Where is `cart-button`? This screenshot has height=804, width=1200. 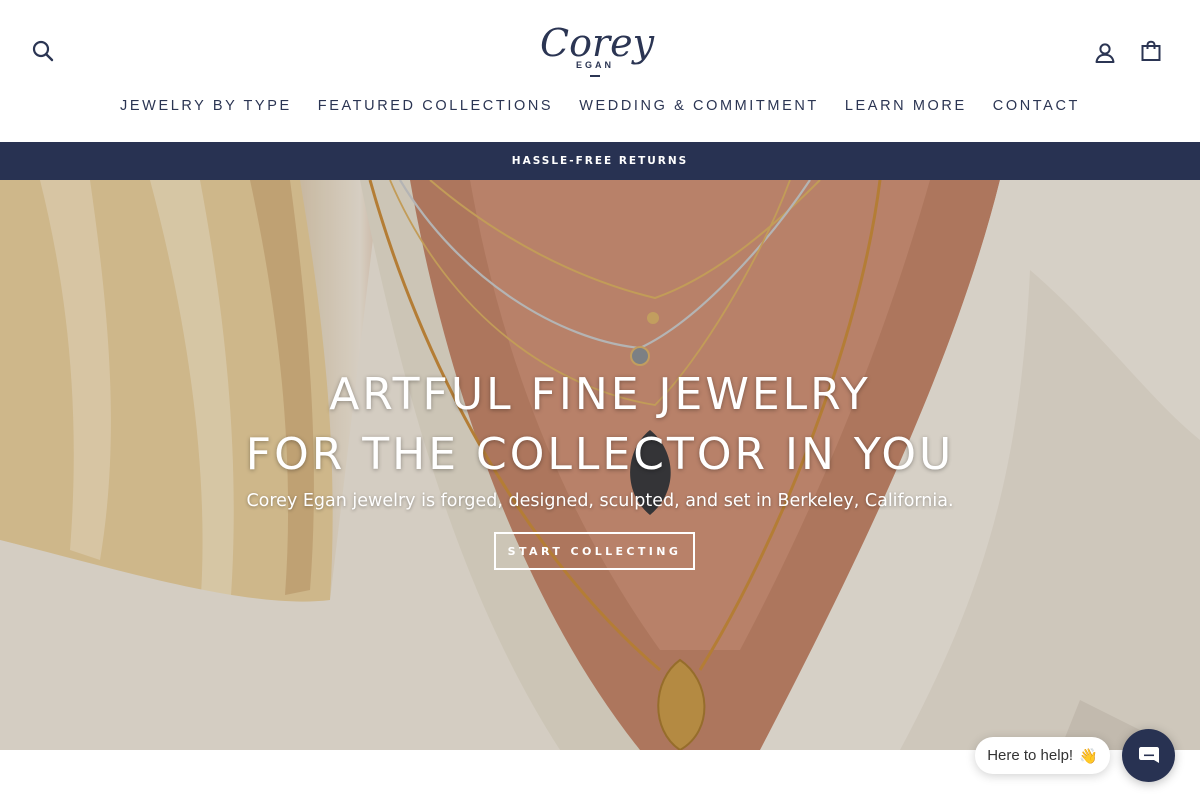
cart-button is located at coordinates (1151, 51).